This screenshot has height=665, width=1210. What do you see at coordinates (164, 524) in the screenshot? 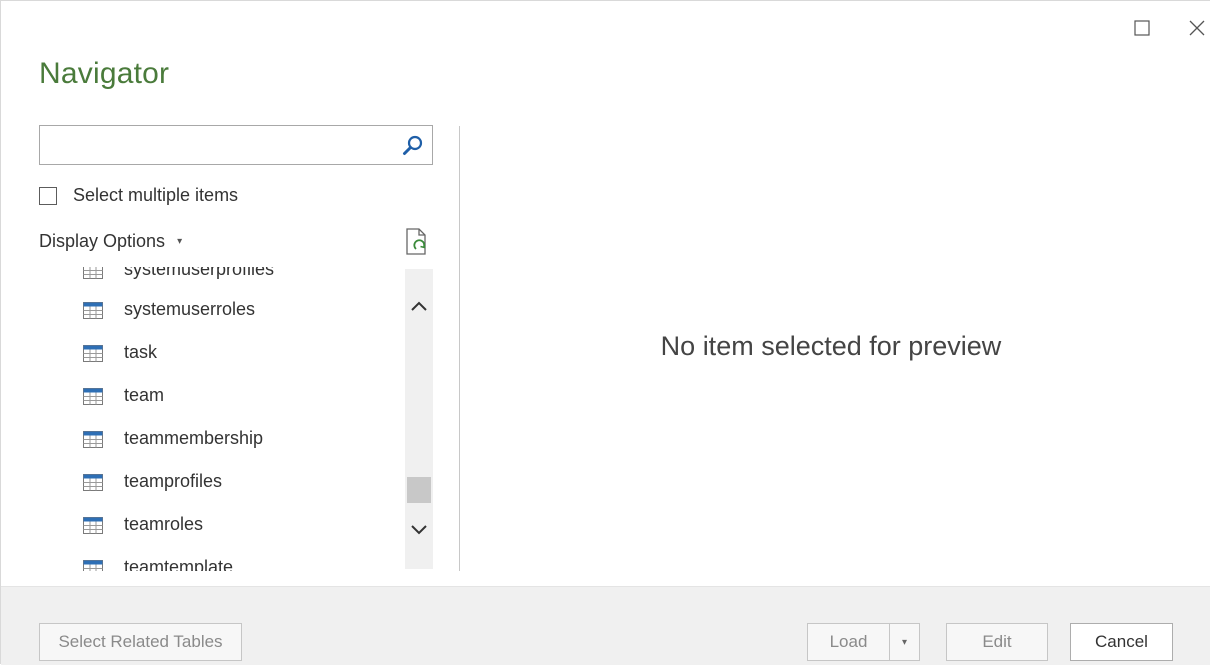
I see `list-item-label: teamroles` at bounding box center [164, 524].